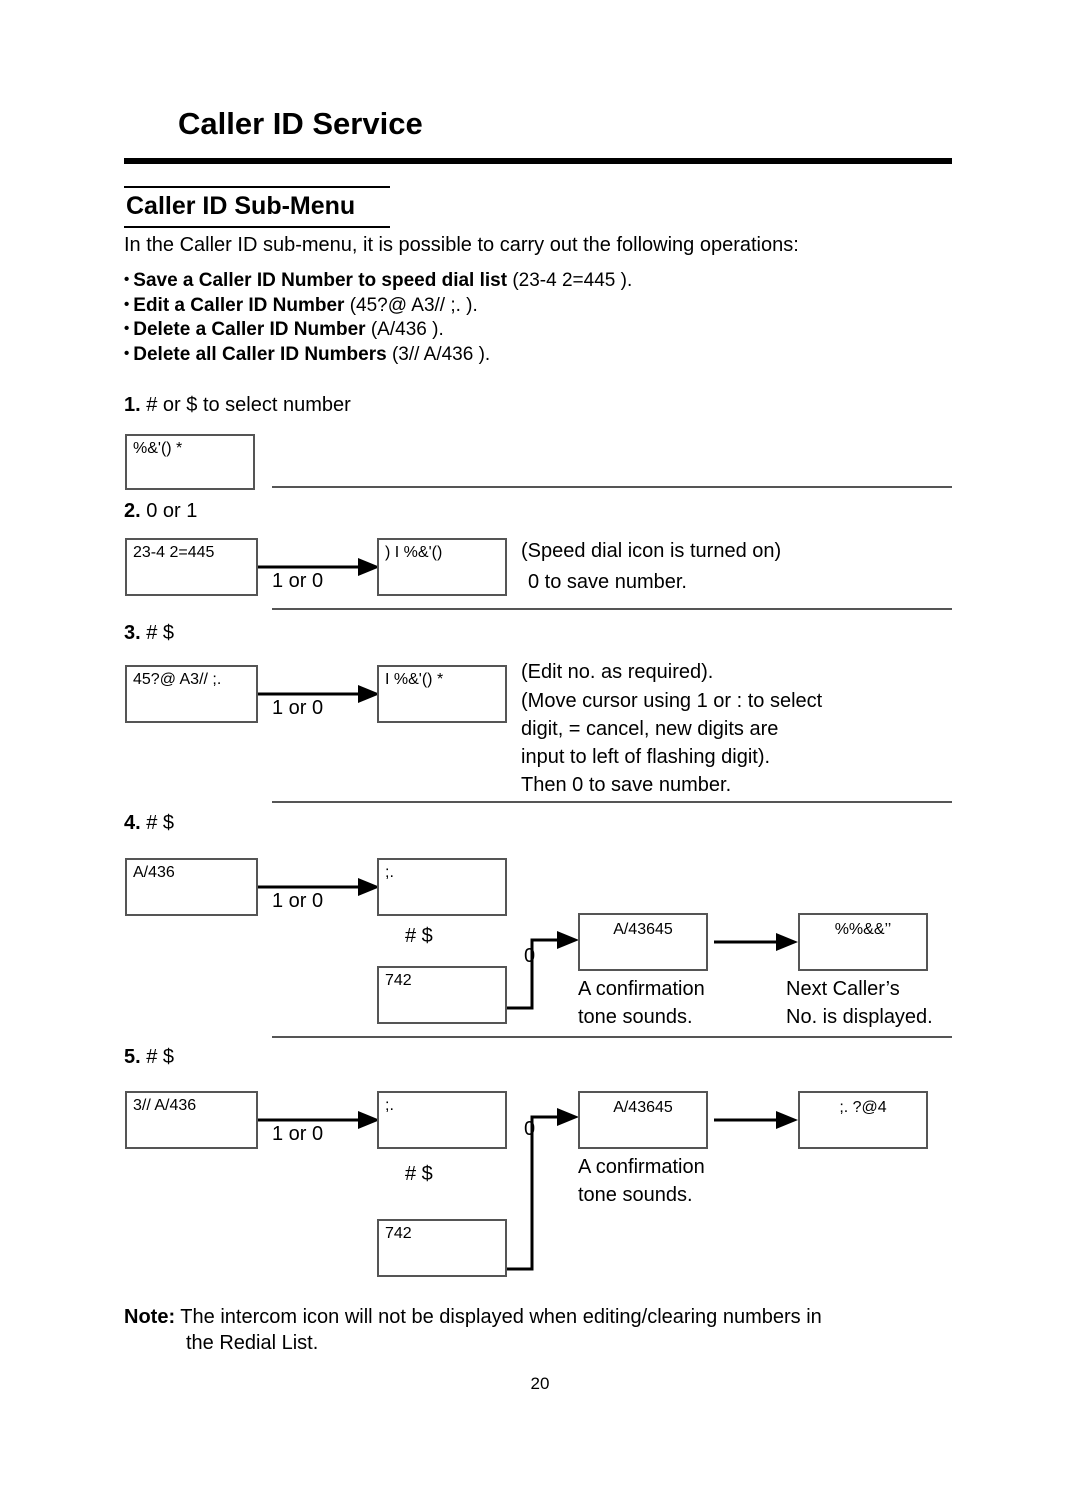 The image size is (1080, 1509). What do you see at coordinates (626, 785) in the screenshot?
I see `step3-note-5: Then 0 to save number.` at bounding box center [626, 785].